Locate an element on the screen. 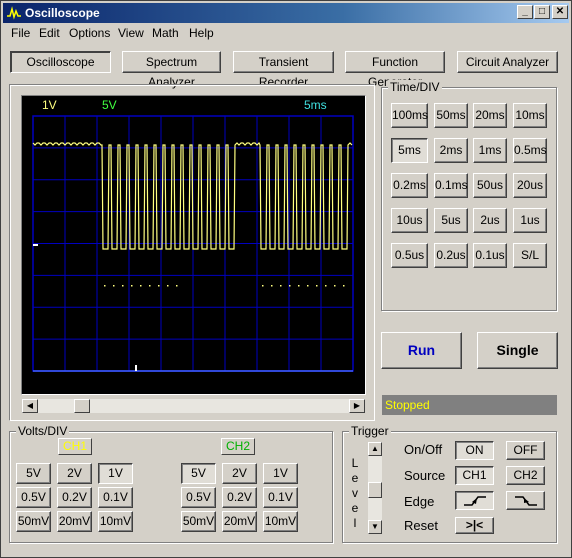 The width and height of the screenshot is (572, 558). timediv-button: S/L is located at coordinates (530, 255).